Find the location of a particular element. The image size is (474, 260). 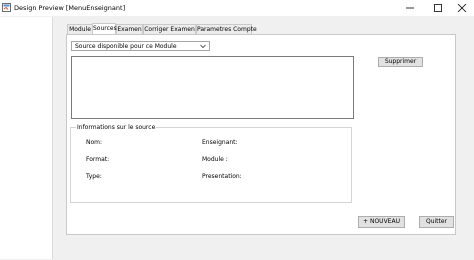

chevron-down-icon is located at coordinates (203, 47).